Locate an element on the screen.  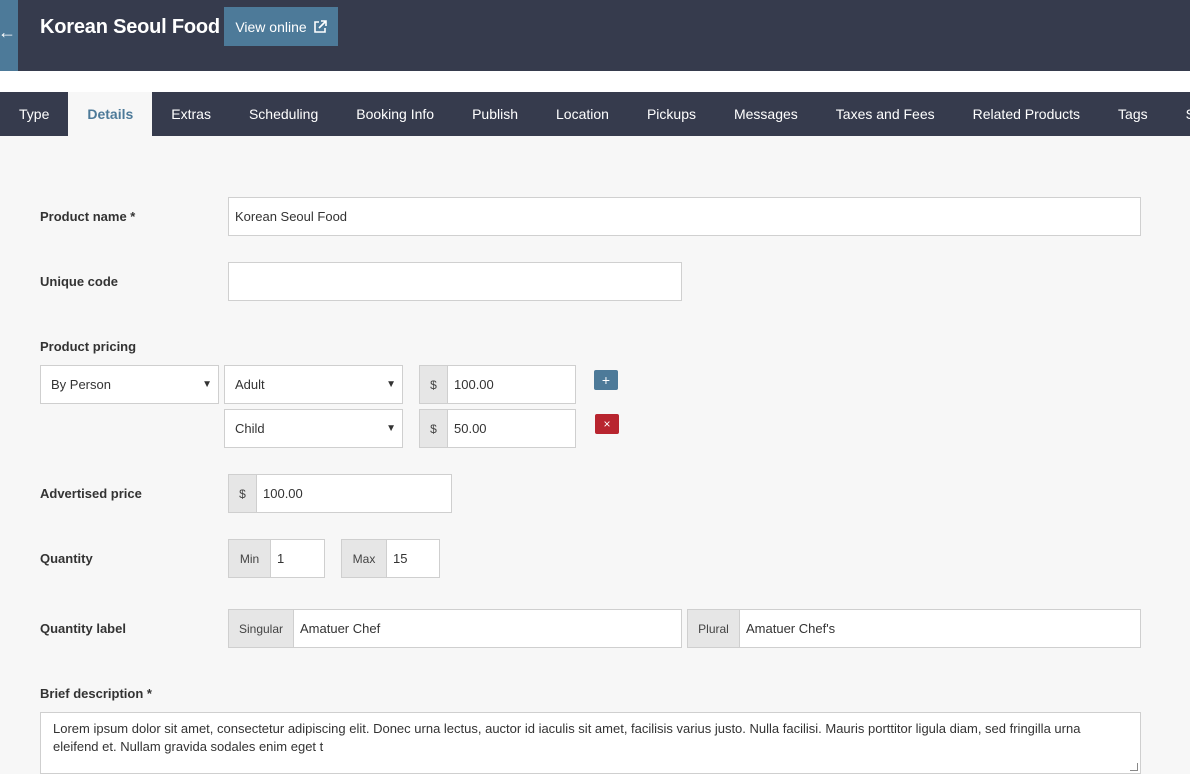
advertised-price-input-group: $ 100.00 is located at coordinates (340, 493).